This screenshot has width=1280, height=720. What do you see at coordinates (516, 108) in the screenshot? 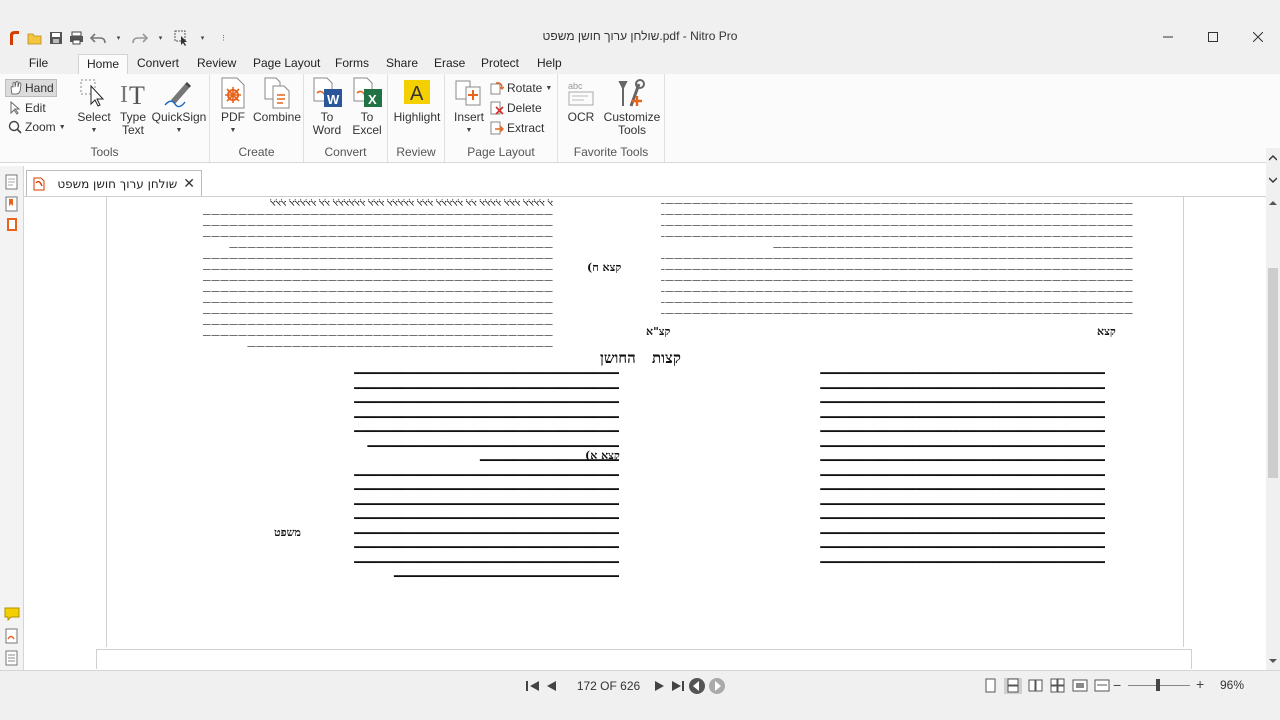
I see `delete-button: Delete` at bounding box center [516, 108].